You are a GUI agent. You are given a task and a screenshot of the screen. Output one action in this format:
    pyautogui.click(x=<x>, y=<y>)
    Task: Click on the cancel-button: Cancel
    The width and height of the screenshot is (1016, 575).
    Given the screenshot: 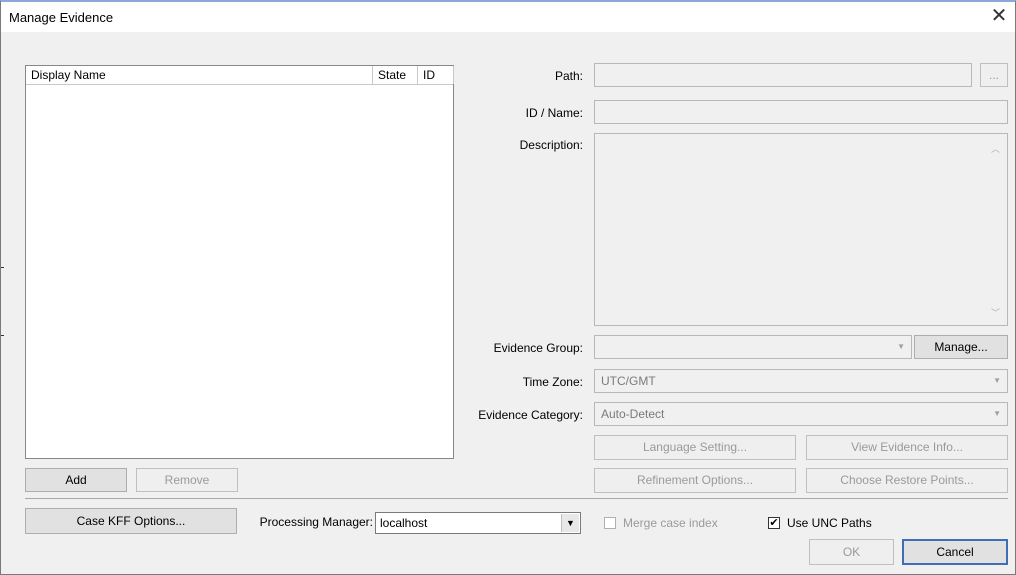 What is the action you would take?
    pyautogui.click(x=955, y=552)
    